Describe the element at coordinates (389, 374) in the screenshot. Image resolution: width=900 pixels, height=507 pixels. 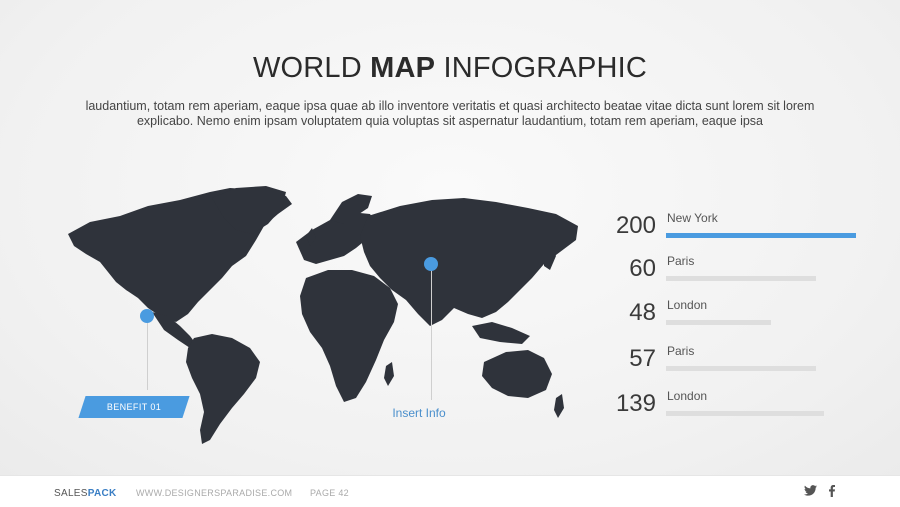
I see `continent-madagascar` at that location.